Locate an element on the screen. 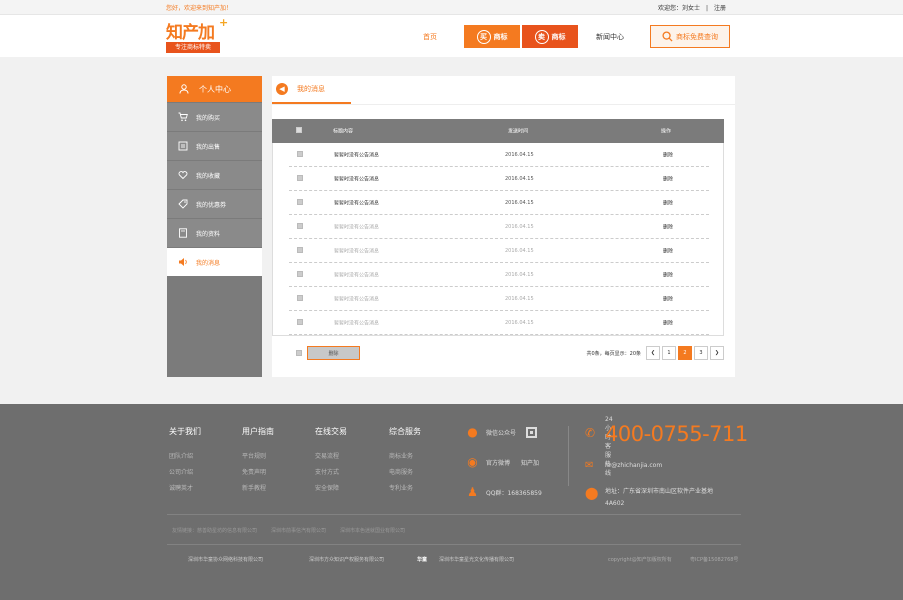 The height and width of the screenshot is (600, 903). trademark-query-button: 商标免费查询 is located at coordinates (690, 36).